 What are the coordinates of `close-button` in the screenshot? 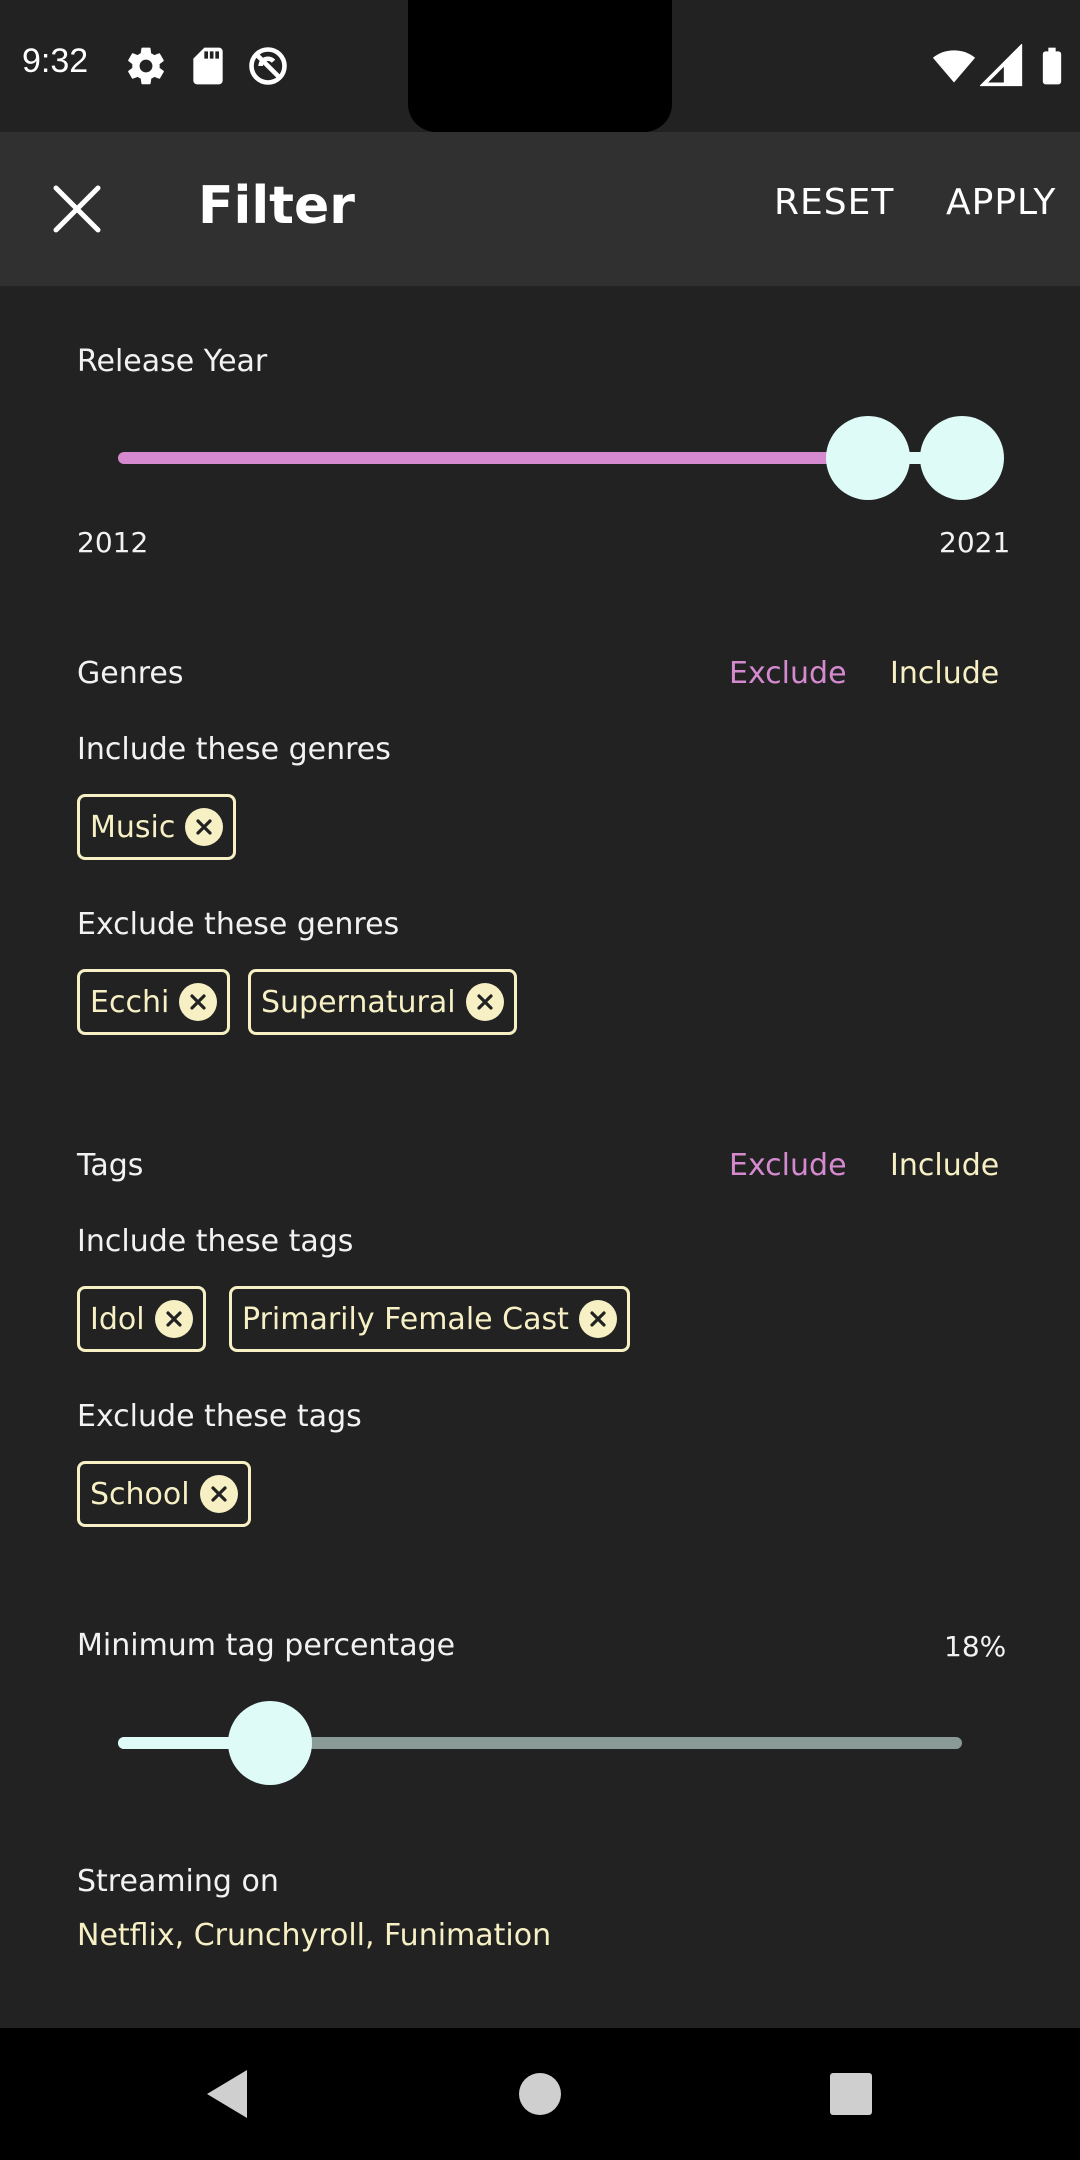 It's located at (77, 209).